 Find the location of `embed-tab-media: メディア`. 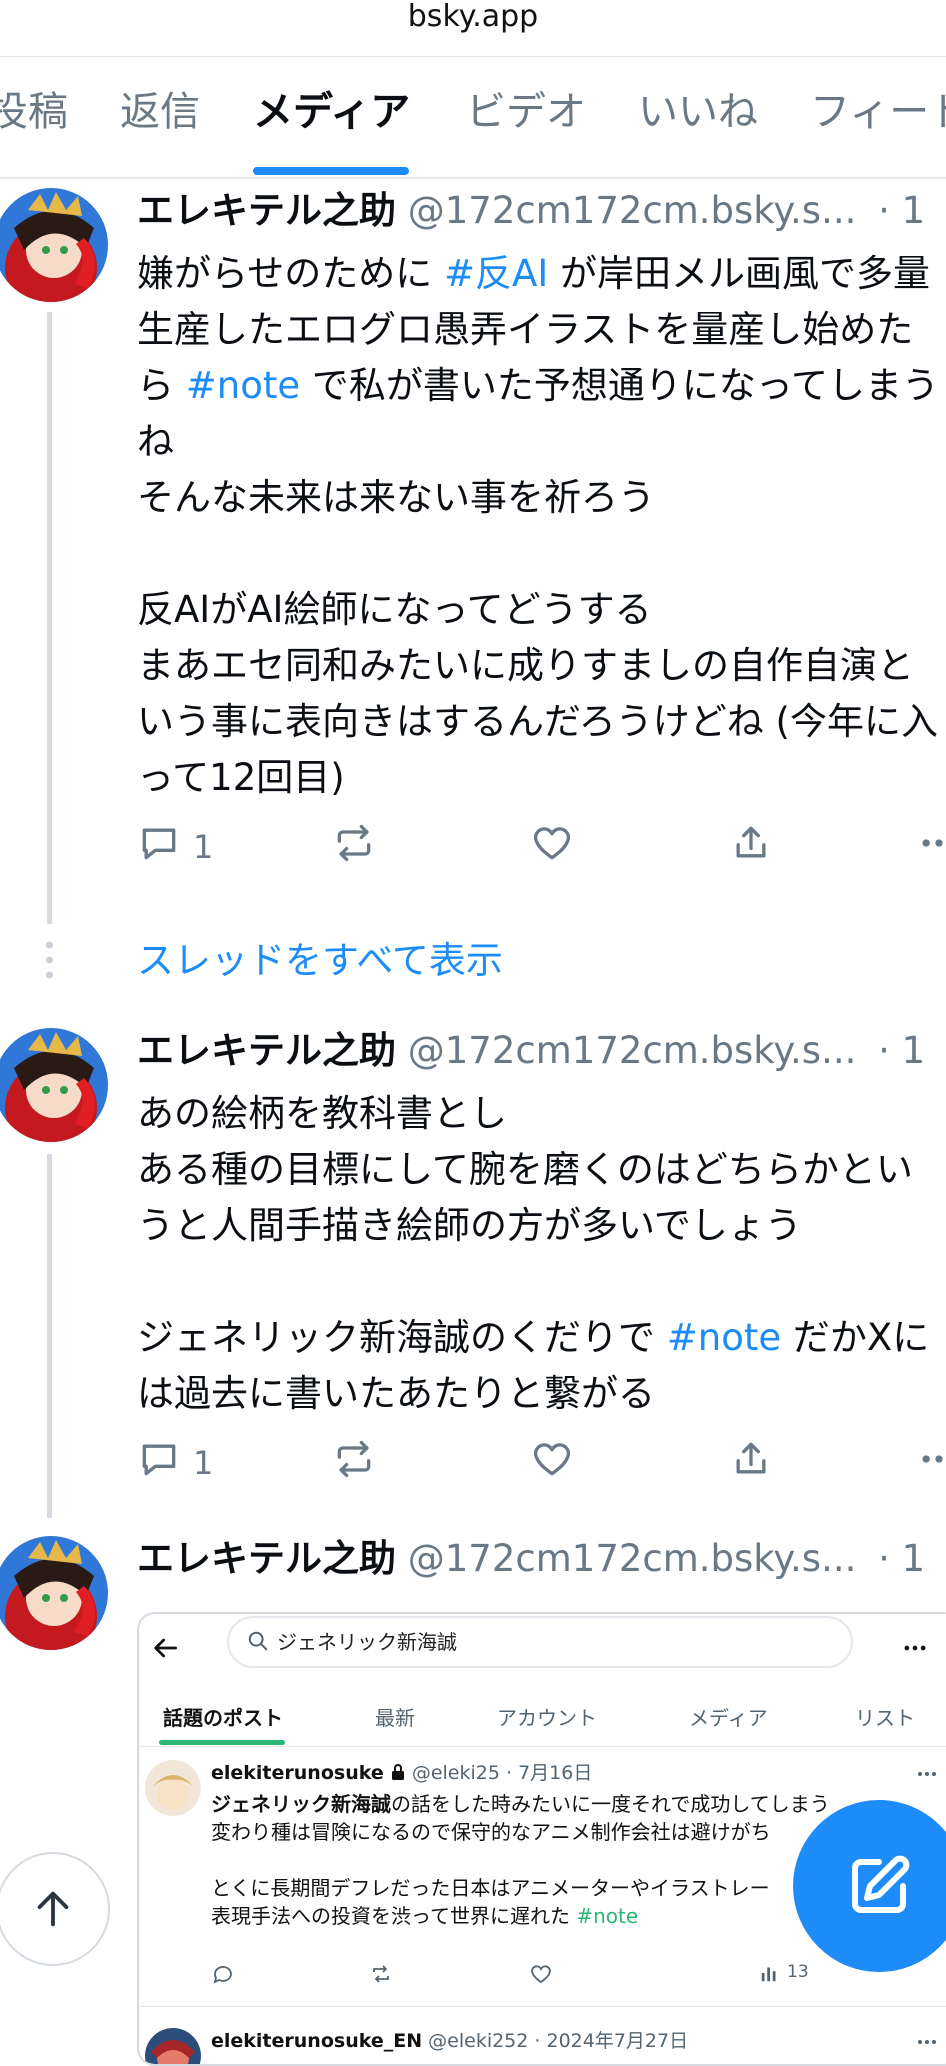

embed-tab-media: メディア is located at coordinates (728, 1718).